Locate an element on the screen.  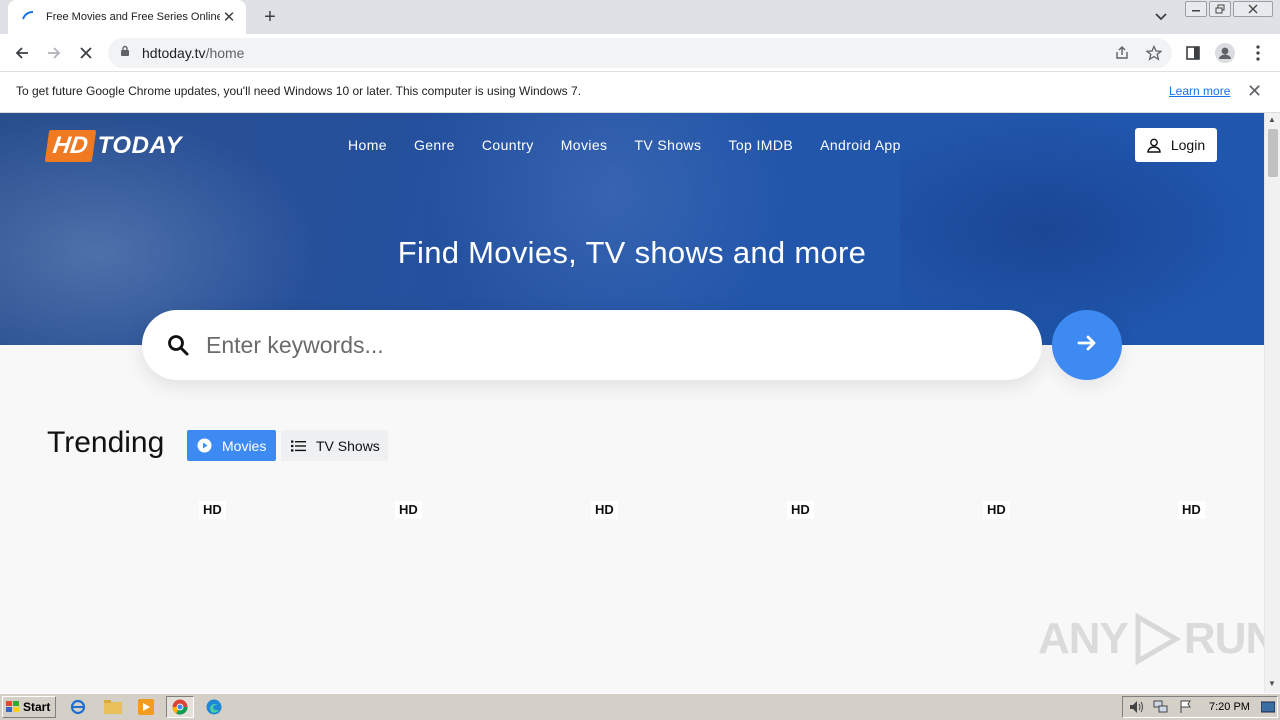
windows-logo-icon is located at coordinates (12, 706).